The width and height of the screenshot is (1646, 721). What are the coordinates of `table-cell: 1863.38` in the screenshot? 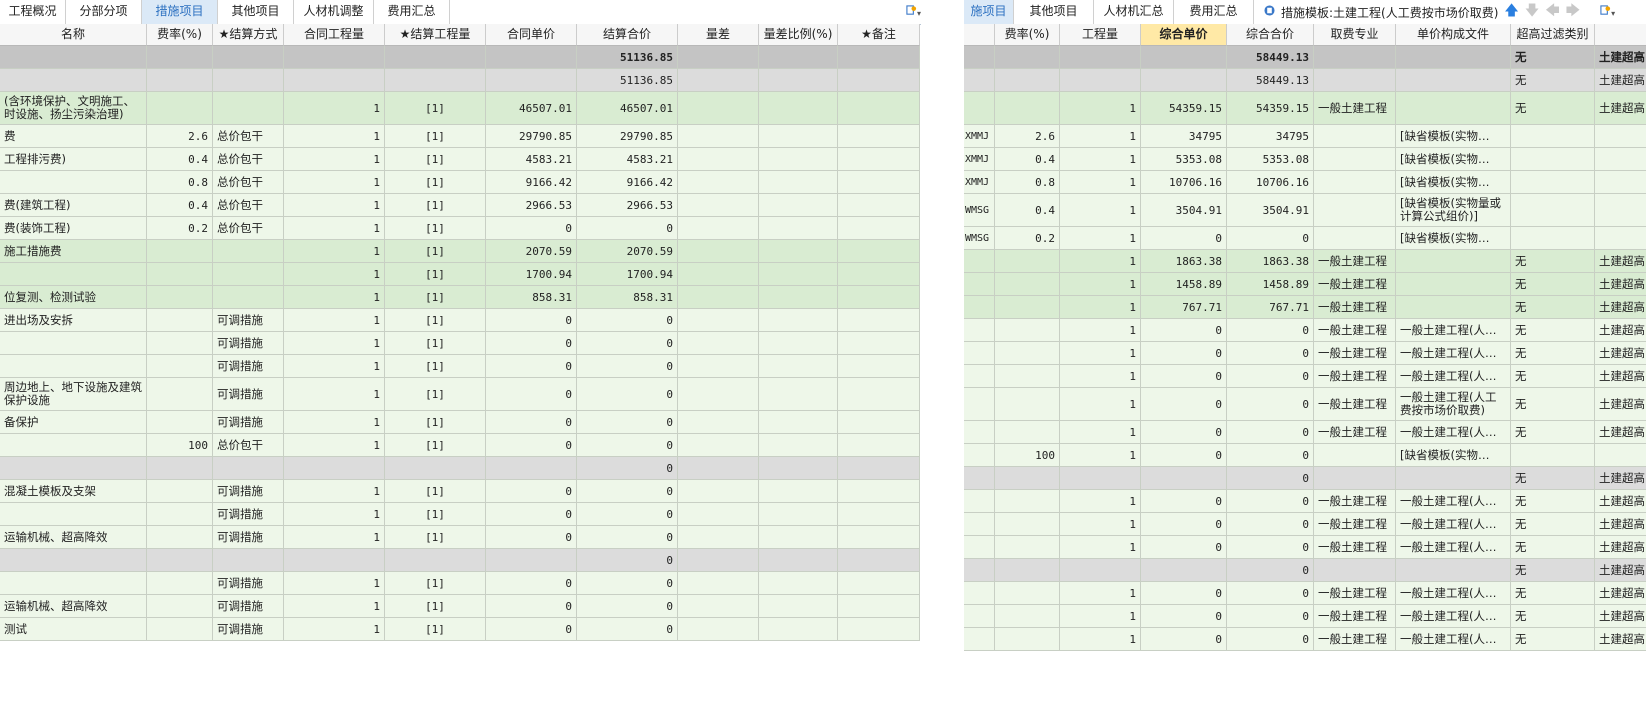 It's located at (1270, 261).